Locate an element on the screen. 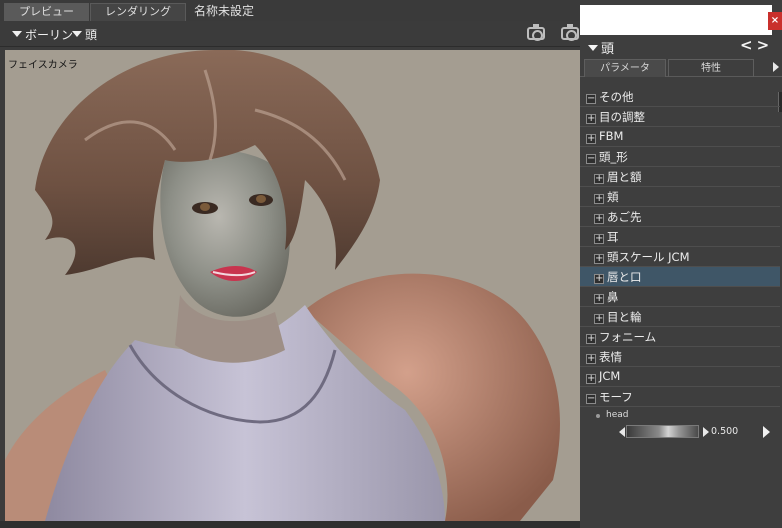 This screenshot has width=782, height=528. panel-tabs: パラメータ 特性 is located at coordinates (681, 68).